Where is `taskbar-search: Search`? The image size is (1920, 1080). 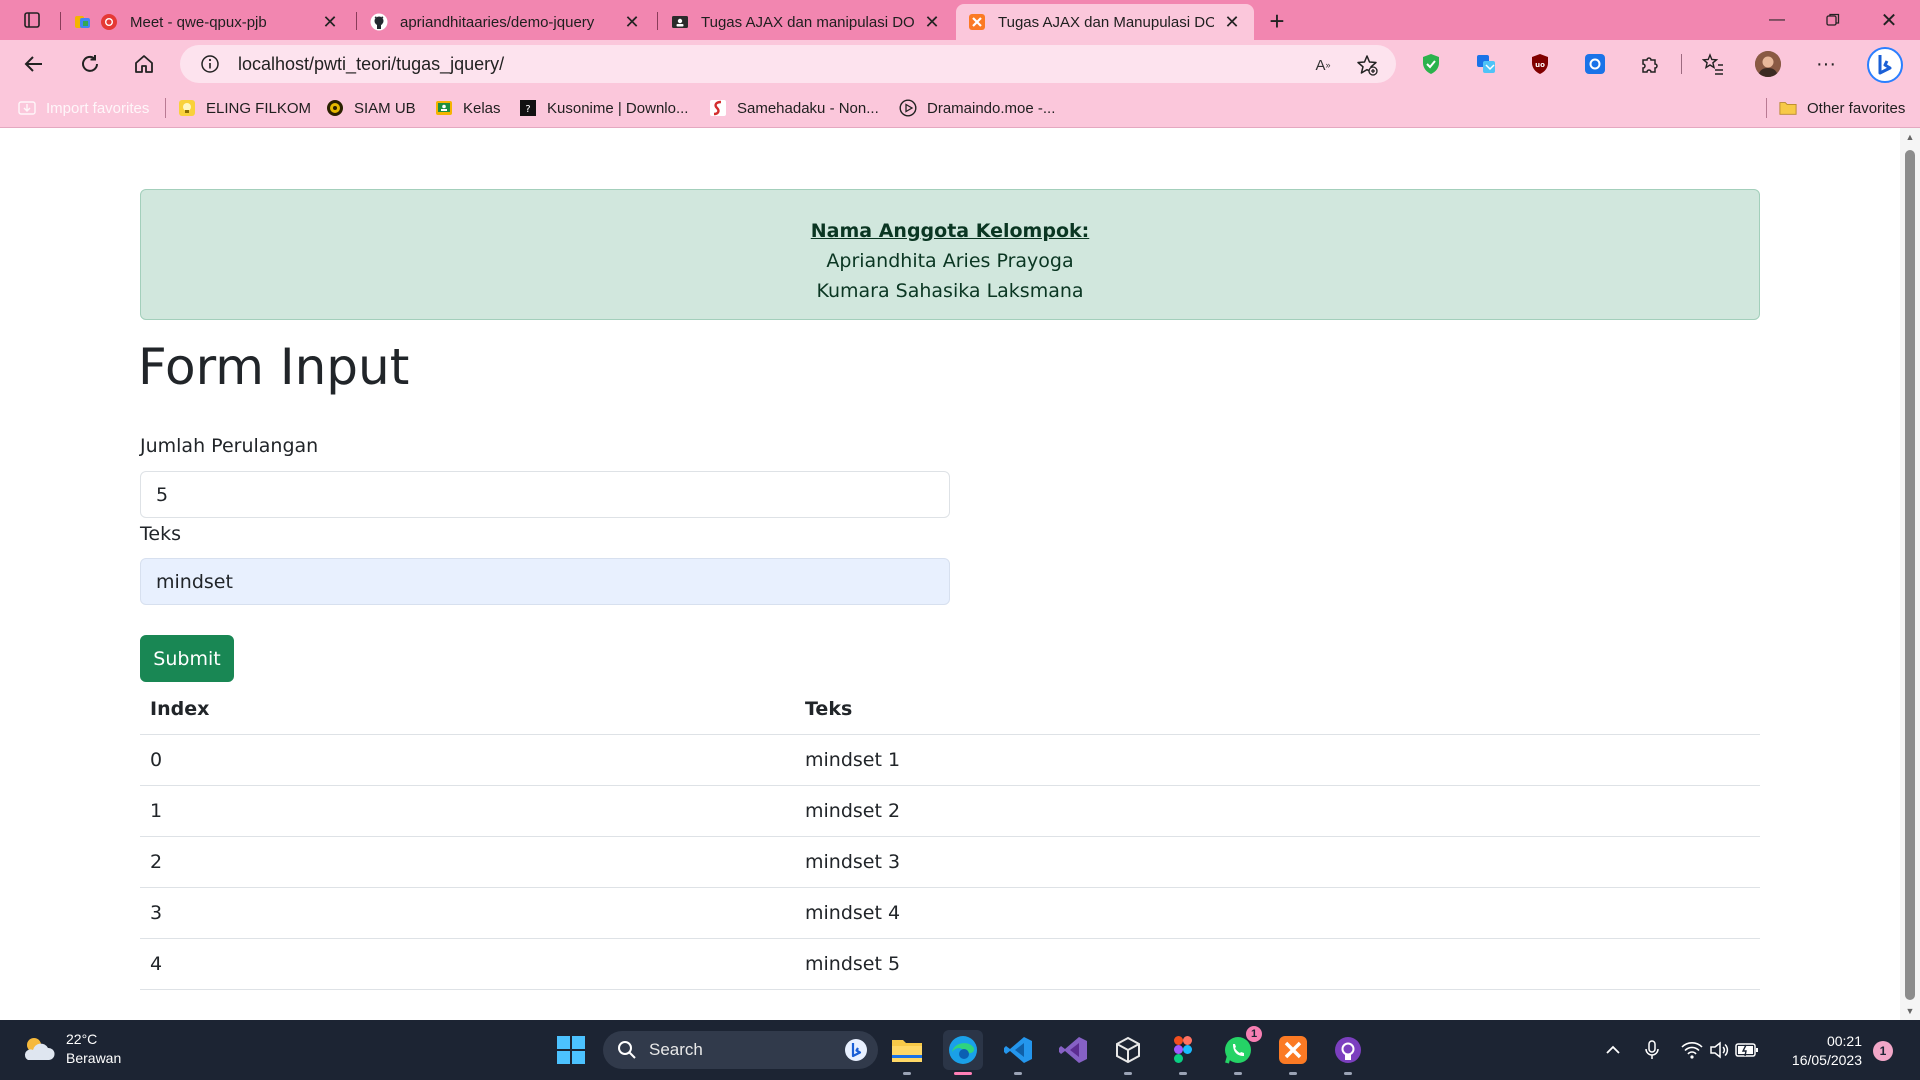 taskbar-search: Search is located at coordinates (740, 1050).